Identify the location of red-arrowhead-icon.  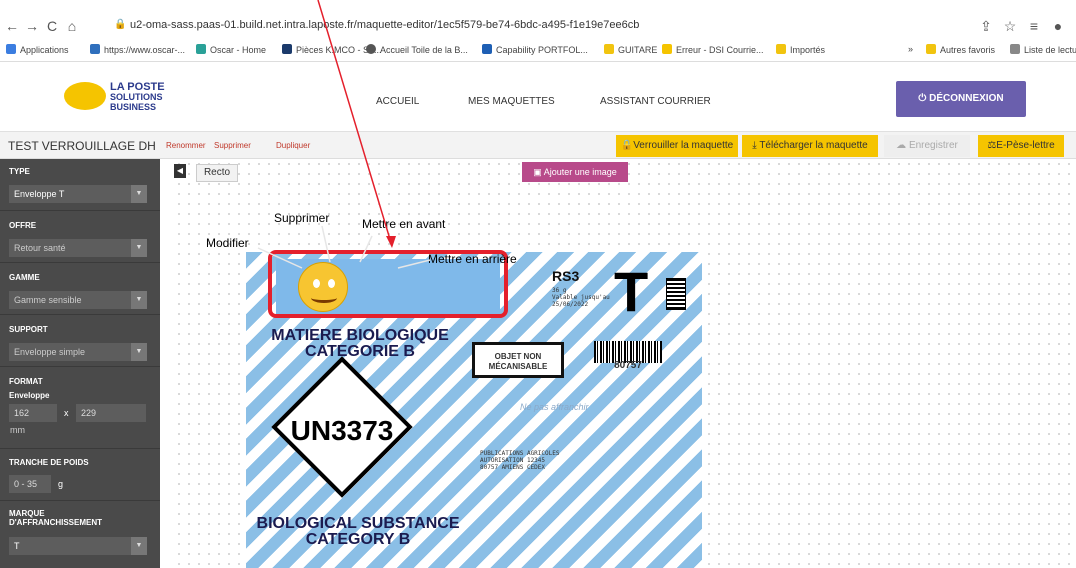
(391, 242).